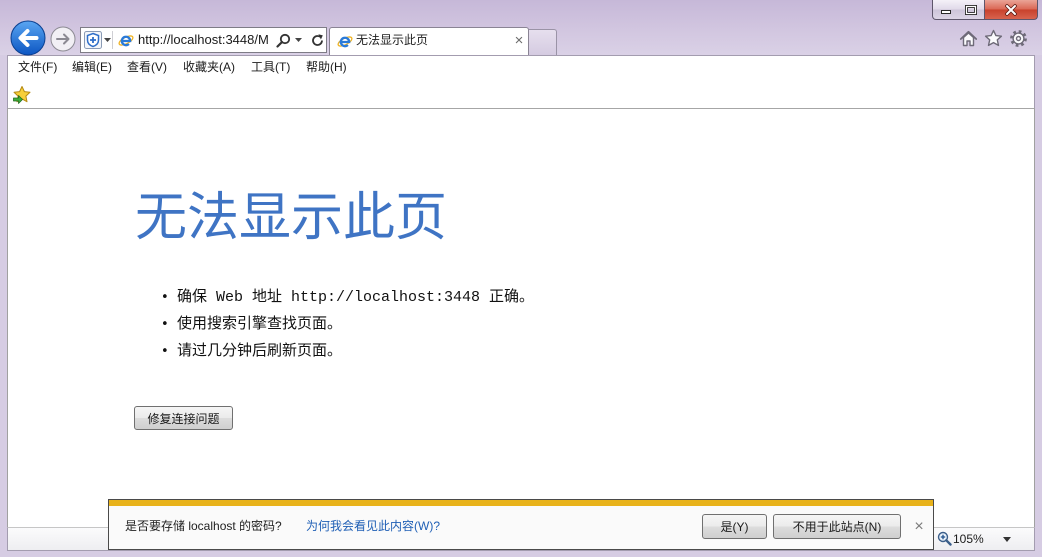  I want to click on list-item: 使用搜索引擎查找页面。, so click(343, 324).